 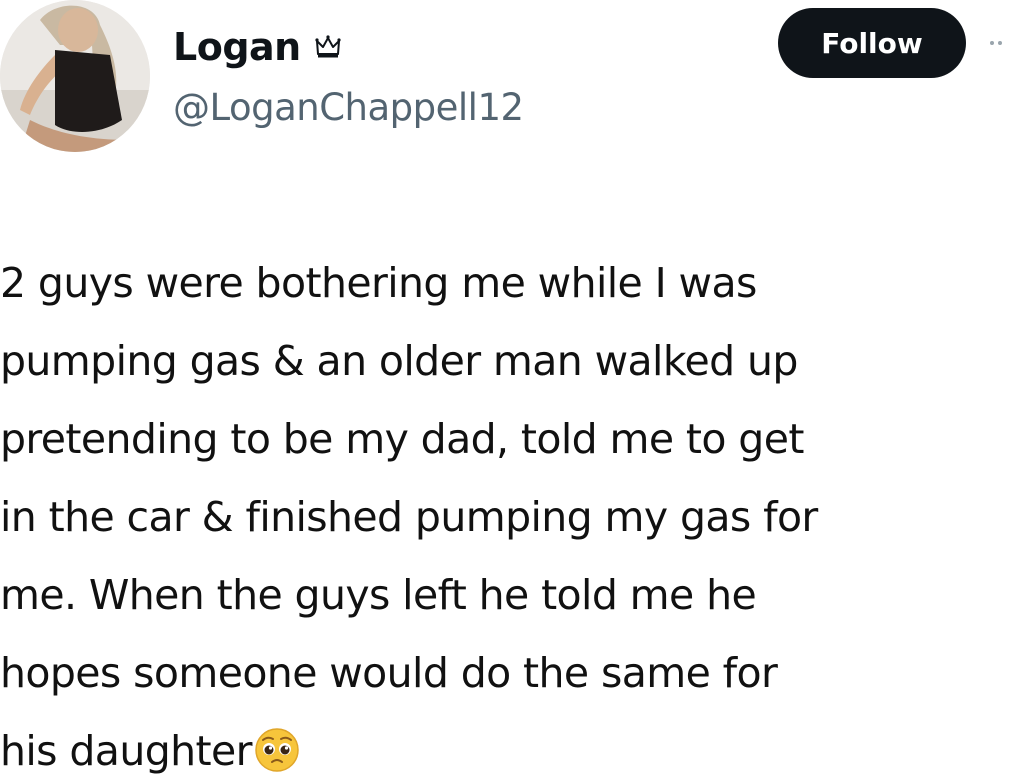 I want to click on tweet-text-line: hopes someone would do the same for, so click(x=389, y=673).